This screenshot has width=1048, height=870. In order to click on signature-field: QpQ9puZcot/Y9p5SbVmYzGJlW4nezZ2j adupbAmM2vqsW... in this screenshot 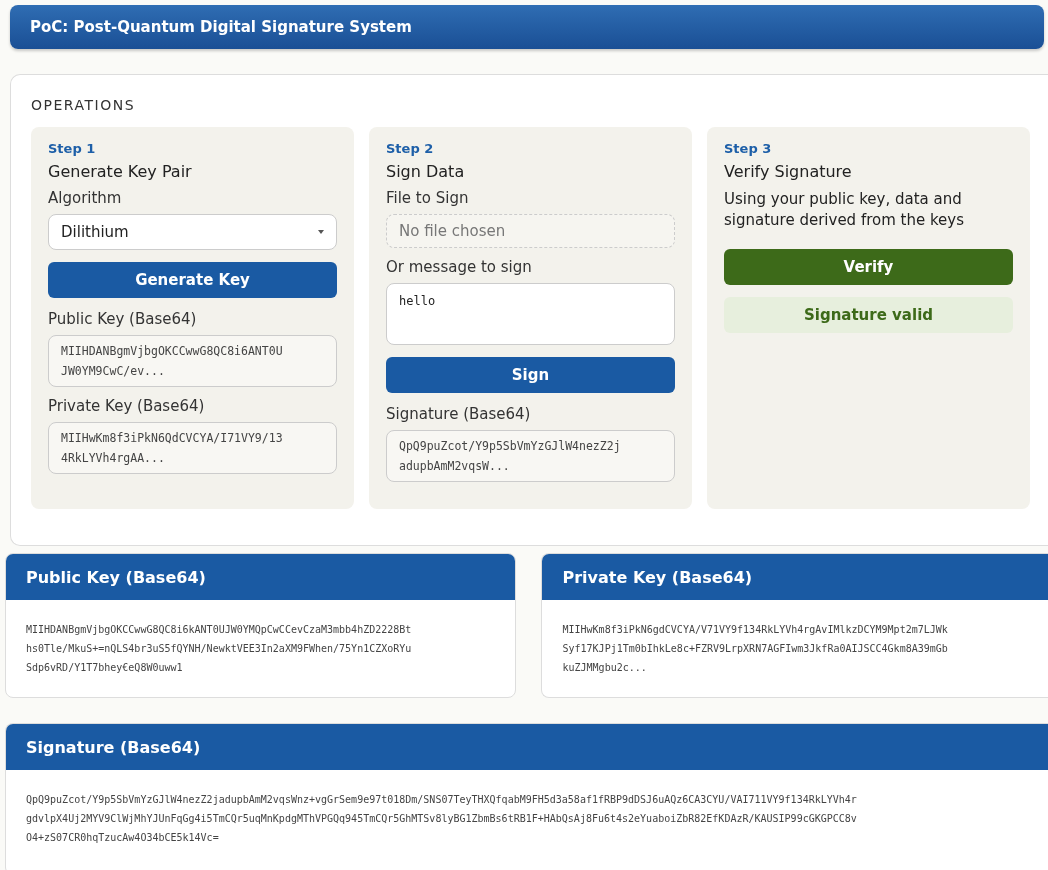, I will do `click(530, 456)`.